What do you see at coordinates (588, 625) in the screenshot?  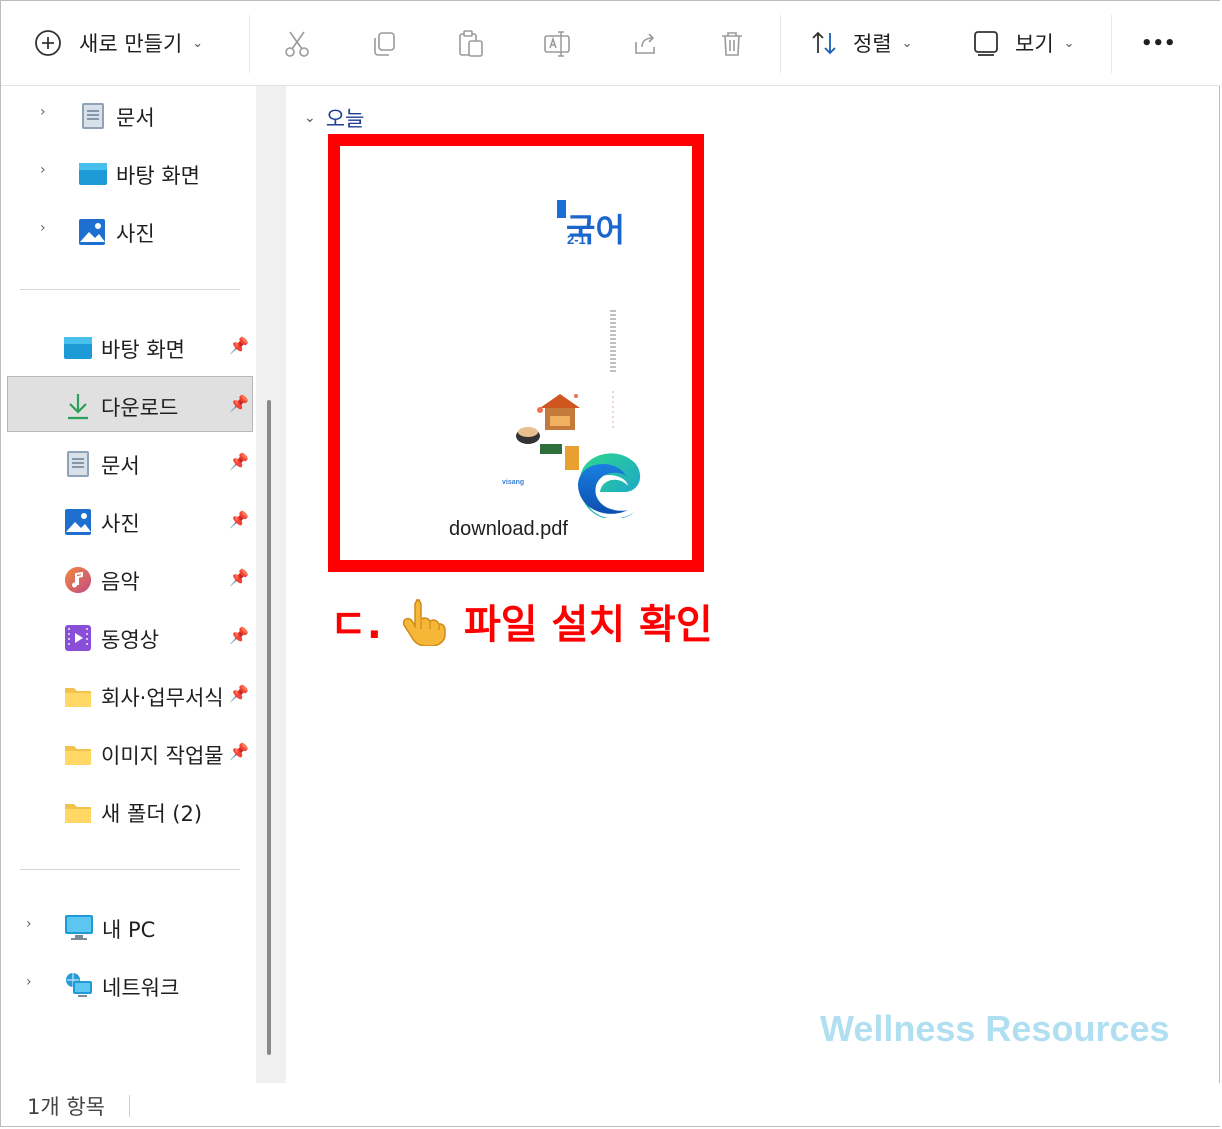 I see `callout-text: 파일 설치 확인` at bounding box center [588, 625].